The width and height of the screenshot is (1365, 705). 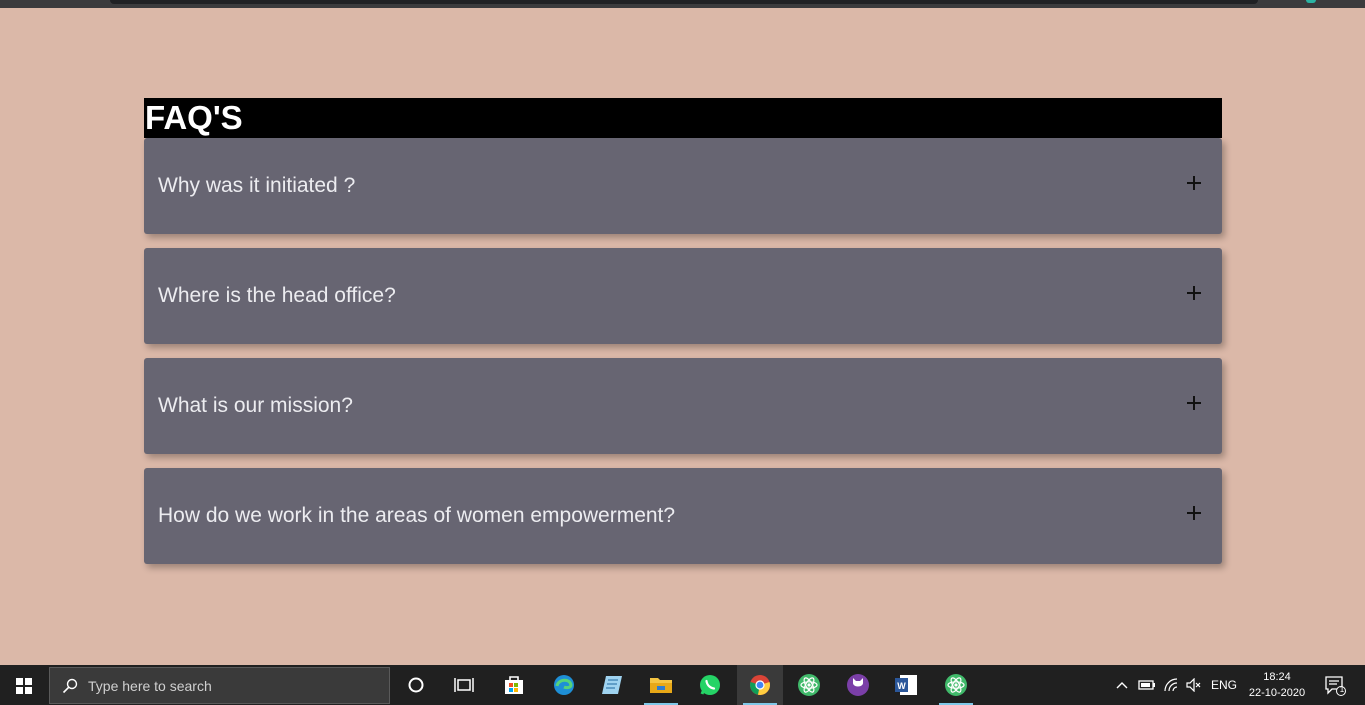 I want to click on faq-item-mission: What is our mission?, so click(x=683, y=406).